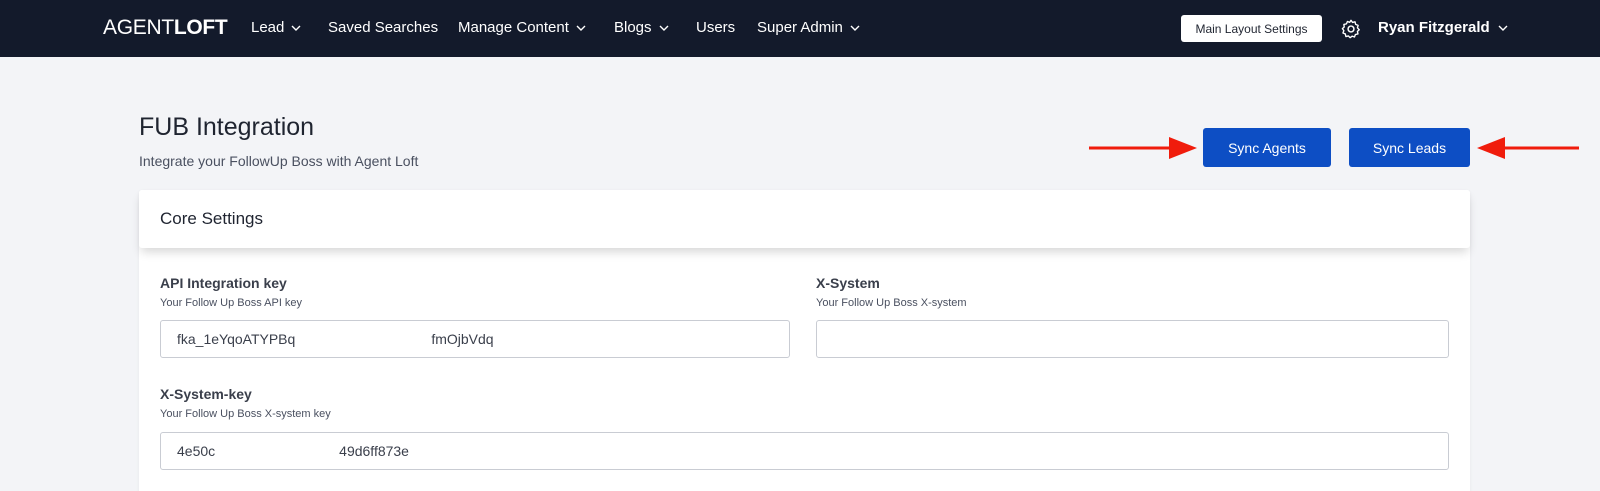  What do you see at coordinates (276, 27) in the screenshot?
I see `nav-lead: Lead` at bounding box center [276, 27].